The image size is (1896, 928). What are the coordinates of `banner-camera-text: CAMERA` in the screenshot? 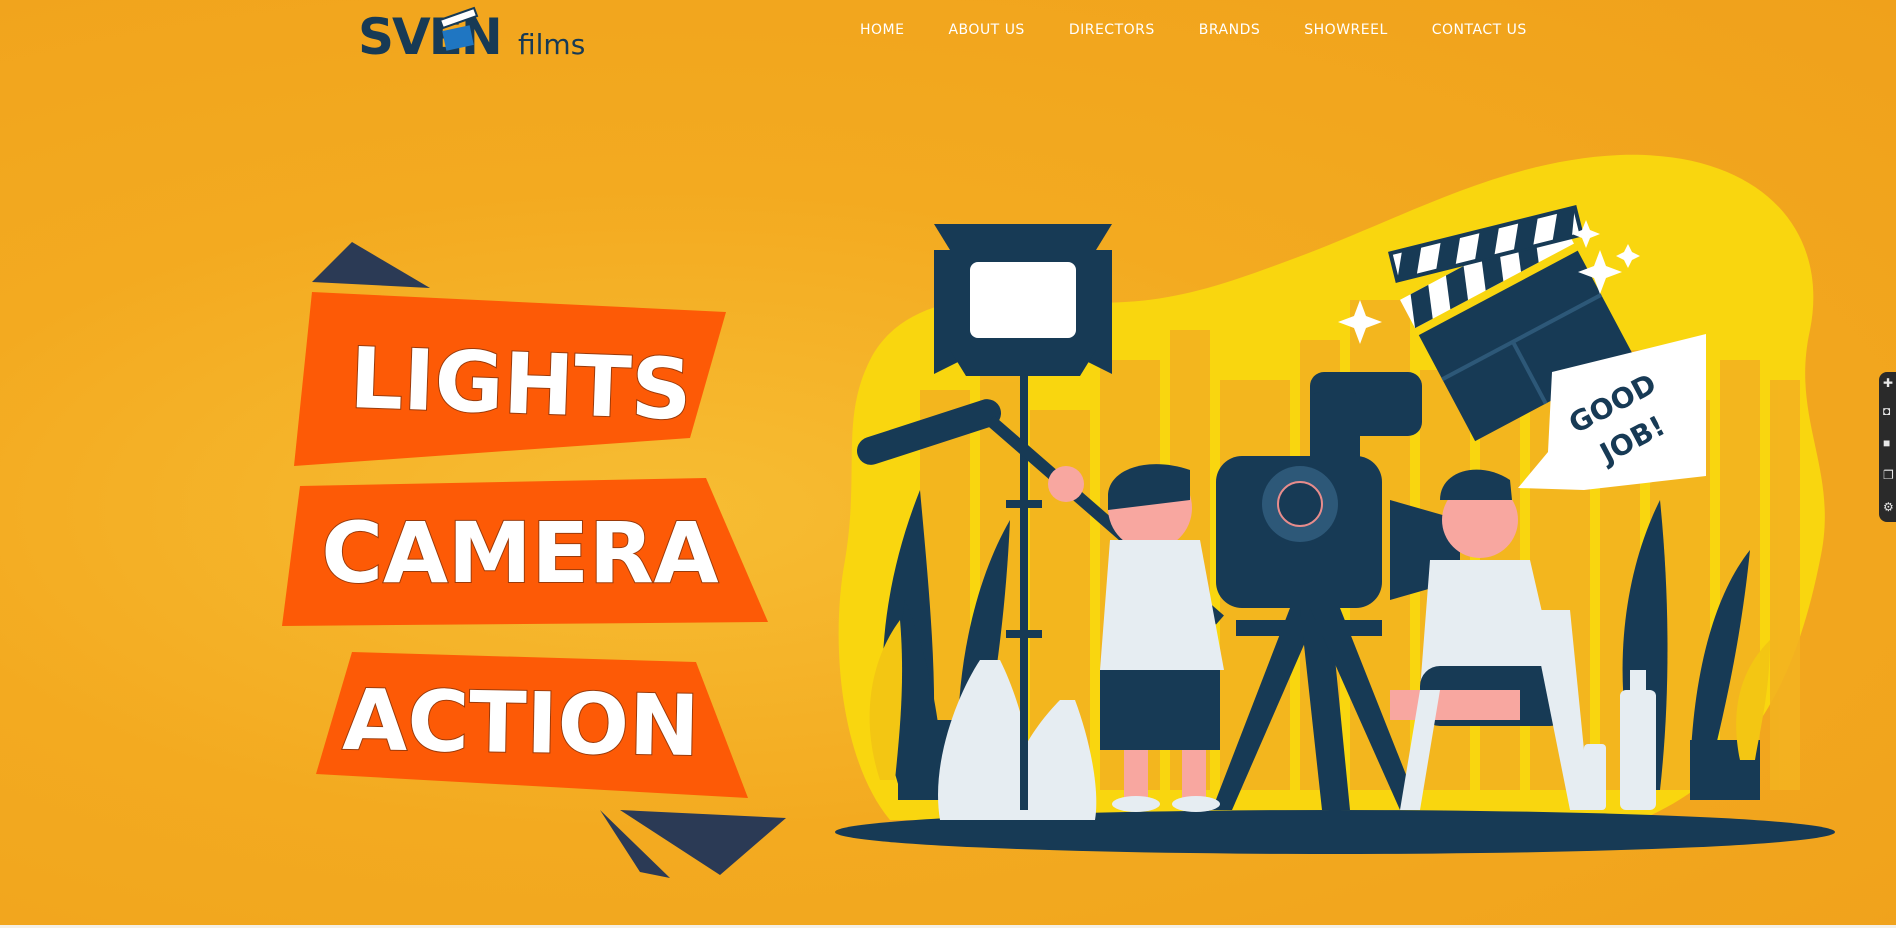 It's located at (519, 553).